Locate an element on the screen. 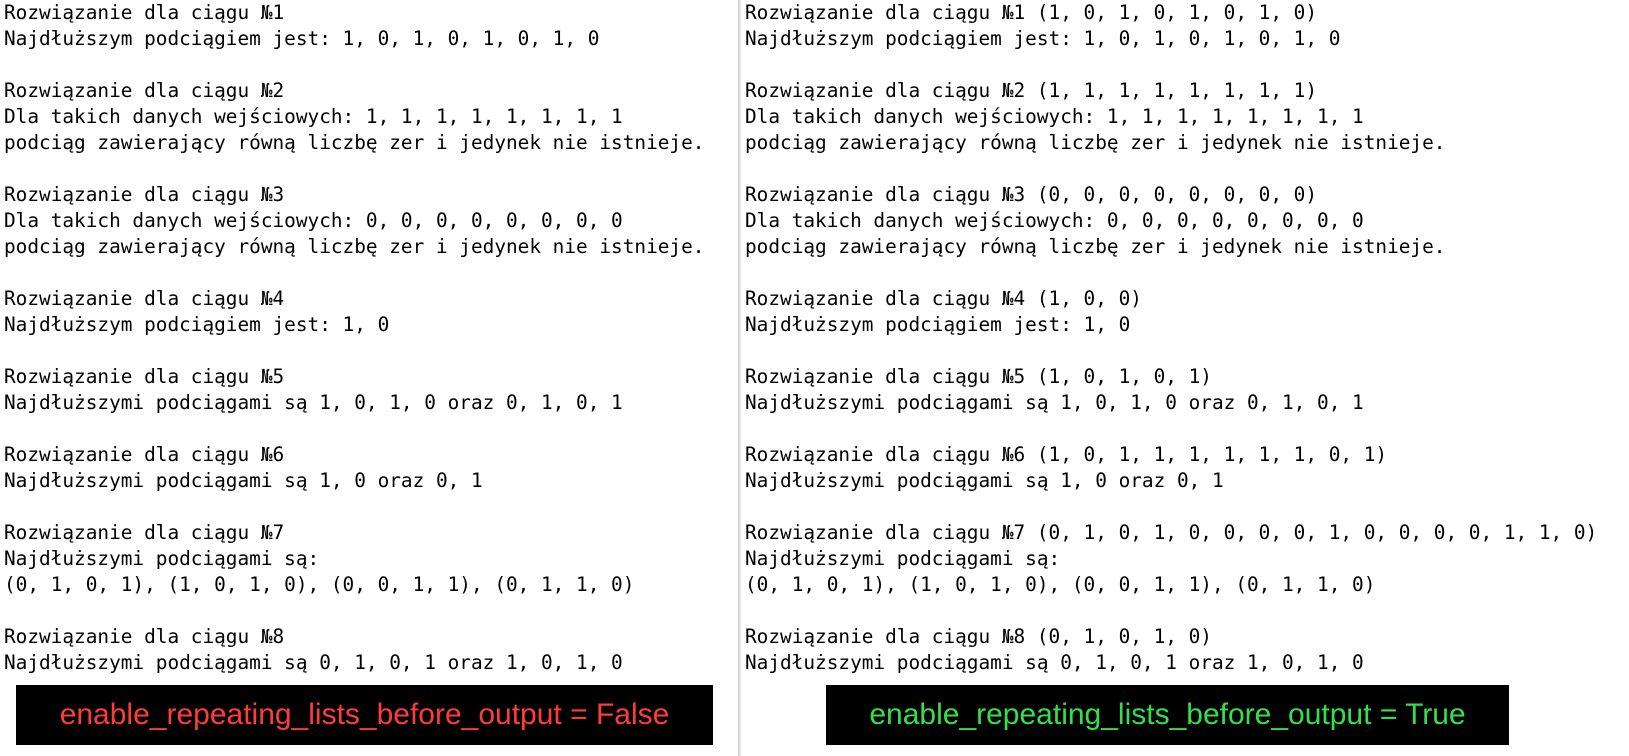 This screenshot has height=756, width=1629. solution-header-line: Rozwiązanie dla ciągu №7 is located at coordinates (144, 532).